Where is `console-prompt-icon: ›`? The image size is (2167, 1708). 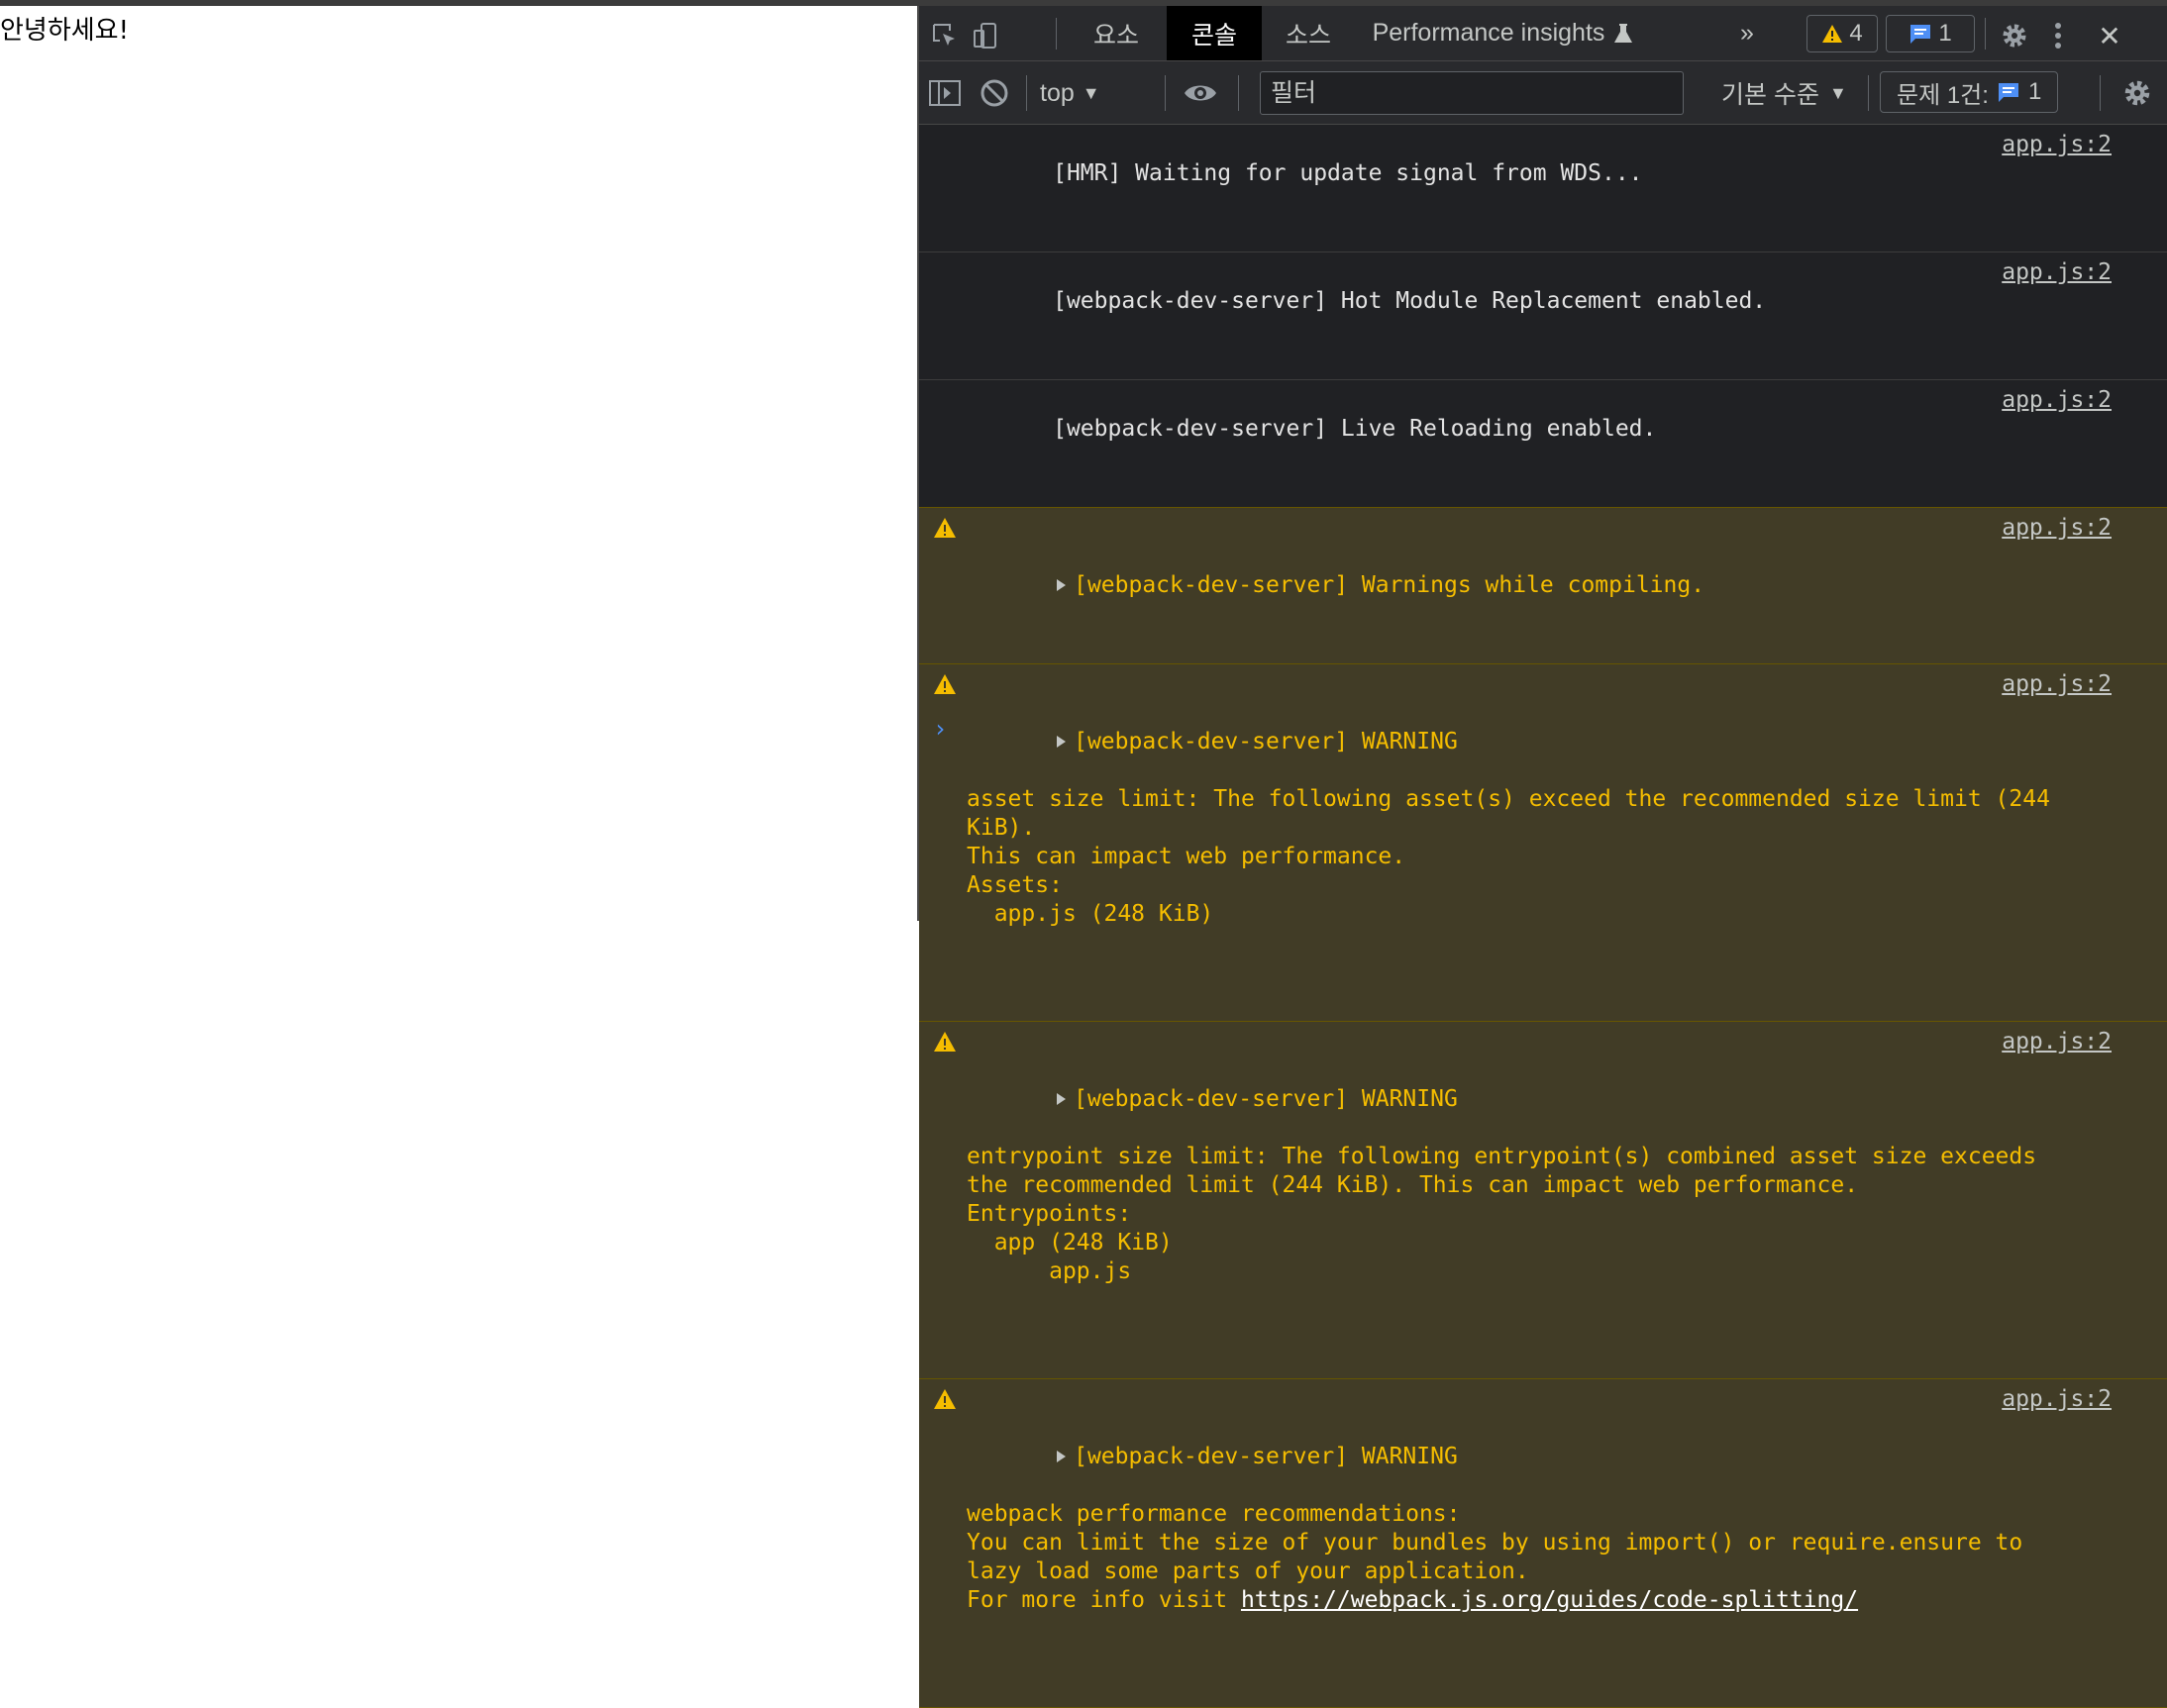 console-prompt-icon: › is located at coordinates (940, 729).